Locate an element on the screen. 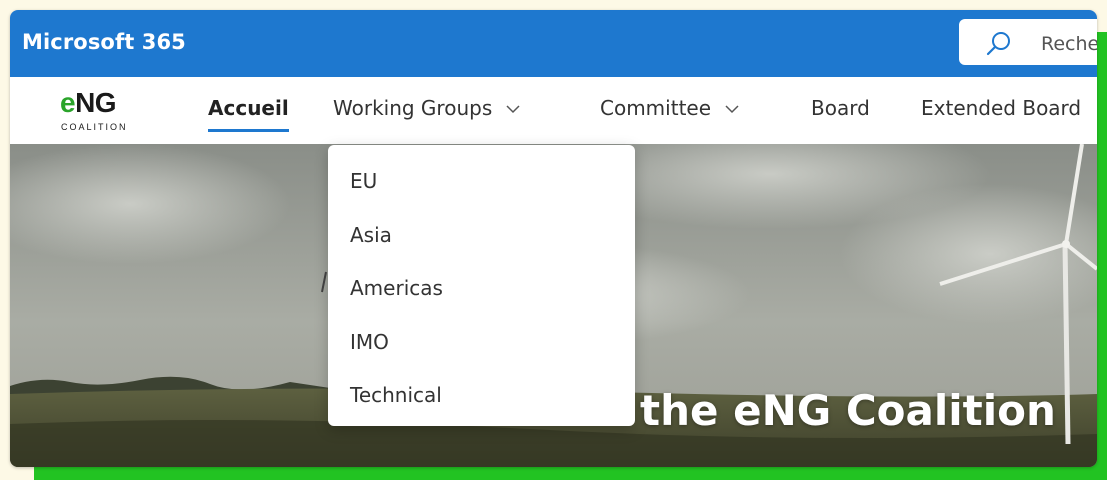  nav-item-label: Committee is located at coordinates (656, 108).